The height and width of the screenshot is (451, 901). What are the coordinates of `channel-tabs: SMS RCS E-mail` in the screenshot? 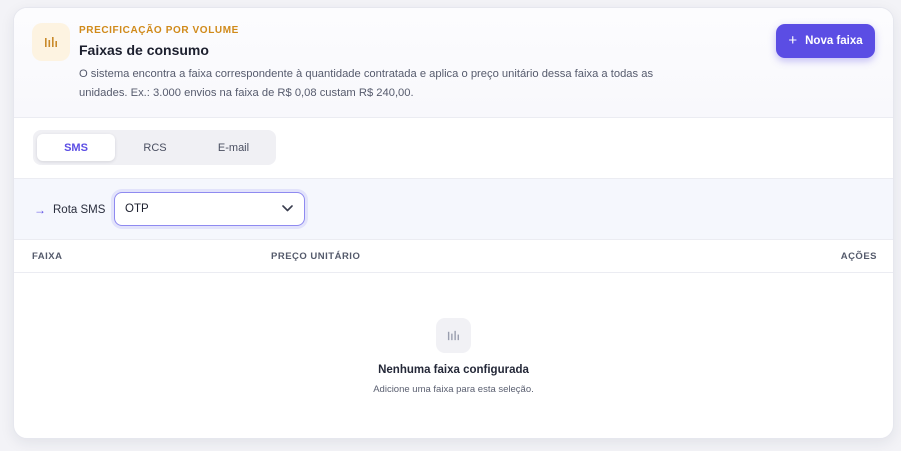 It's located at (154, 147).